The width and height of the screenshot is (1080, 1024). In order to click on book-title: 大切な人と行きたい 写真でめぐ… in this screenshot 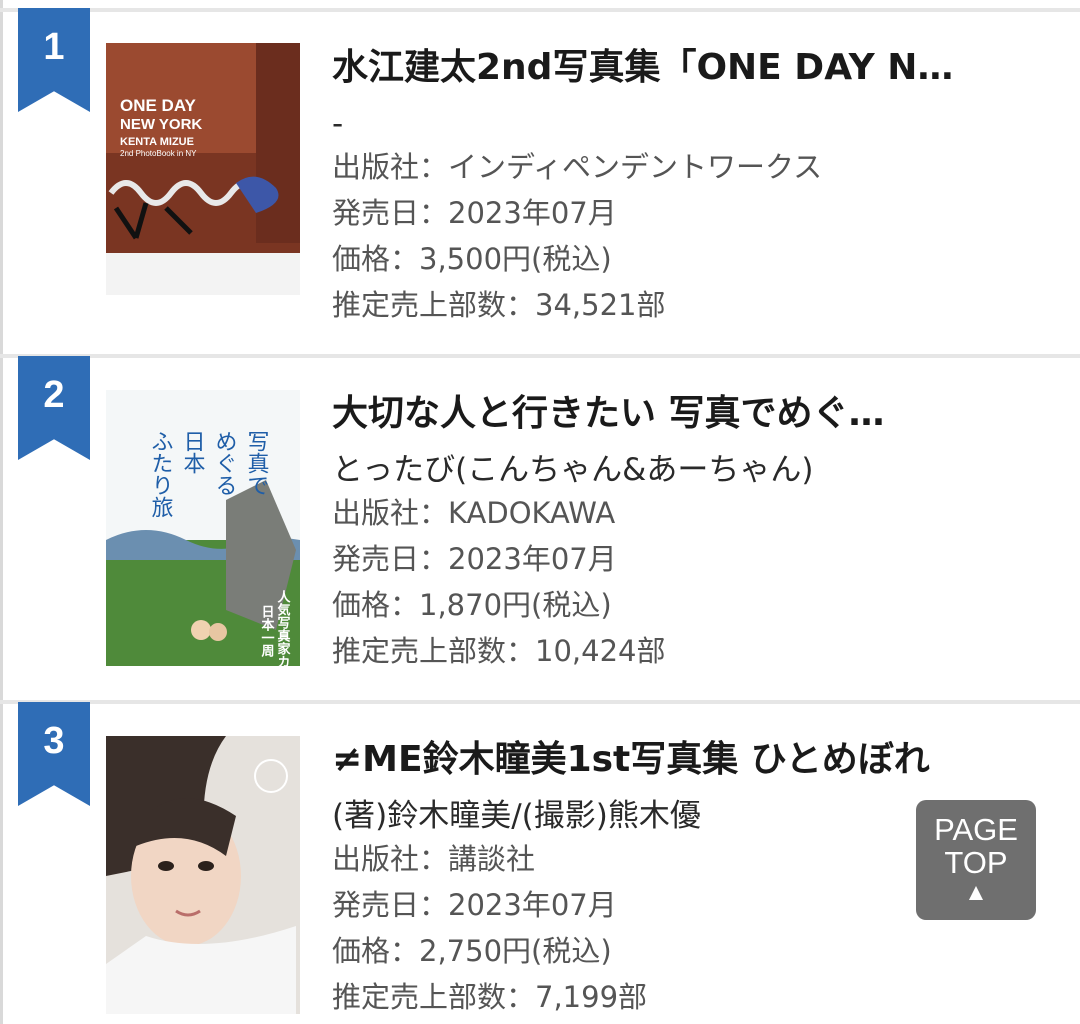, I will do `click(662, 414)`.